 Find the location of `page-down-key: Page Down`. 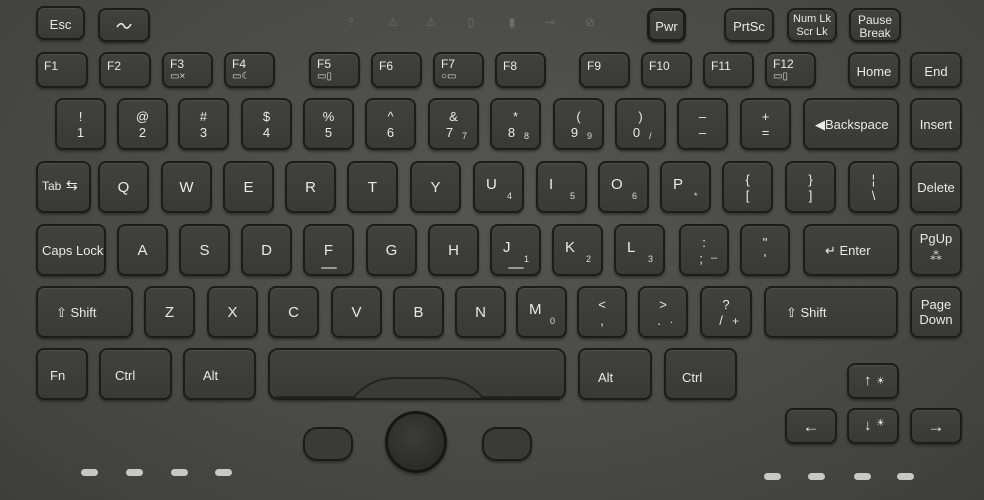

page-down-key: Page Down is located at coordinates (936, 312).